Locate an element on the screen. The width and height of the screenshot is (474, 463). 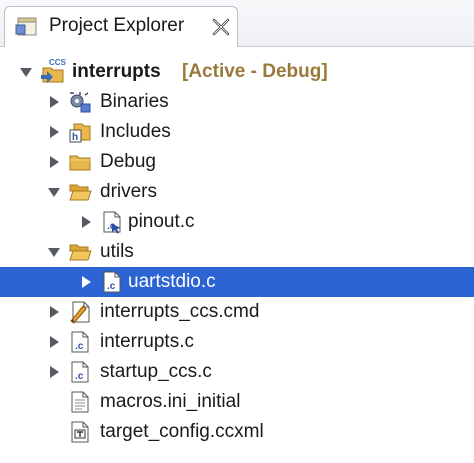
tree-item-label: interrupts.c is located at coordinates (147, 341).